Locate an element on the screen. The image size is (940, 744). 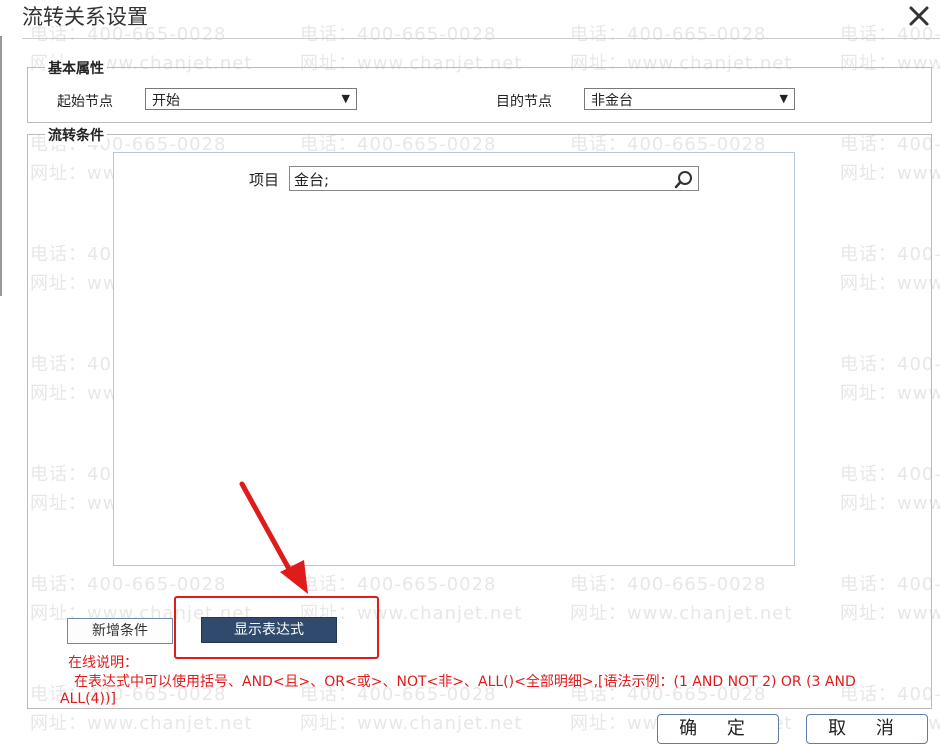
condition-group-label: 流转条件 is located at coordinates (76, 135).